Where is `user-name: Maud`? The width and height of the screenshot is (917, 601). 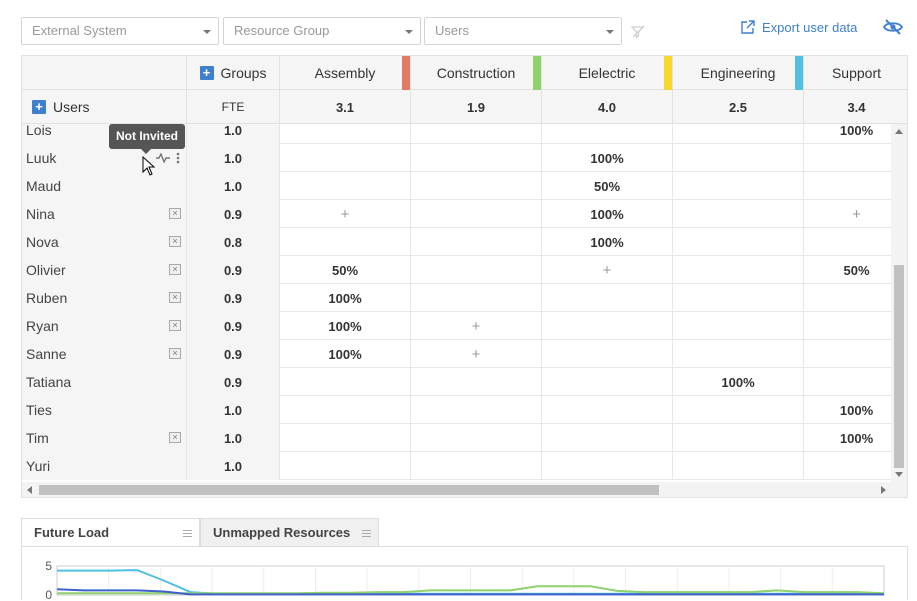
user-name: Maud is located at coordinates (104, 186).